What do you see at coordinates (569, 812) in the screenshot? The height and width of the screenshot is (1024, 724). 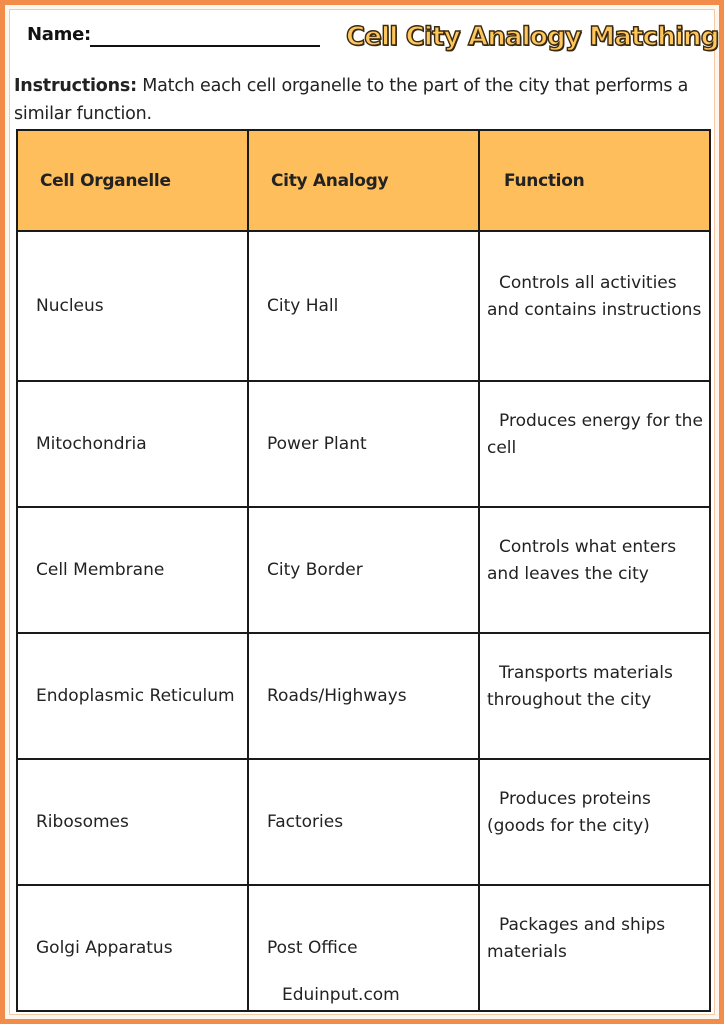 I see `function-text: Produces proteins (goods for the city)` at bounding box center [569, 812].